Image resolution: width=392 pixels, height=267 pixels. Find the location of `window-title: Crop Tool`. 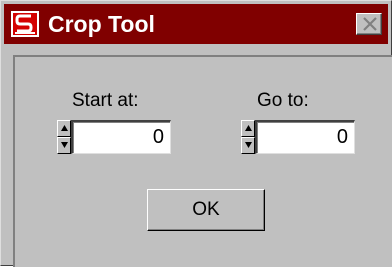

window-title: Crop Tool is located at coordinates (101, 24).